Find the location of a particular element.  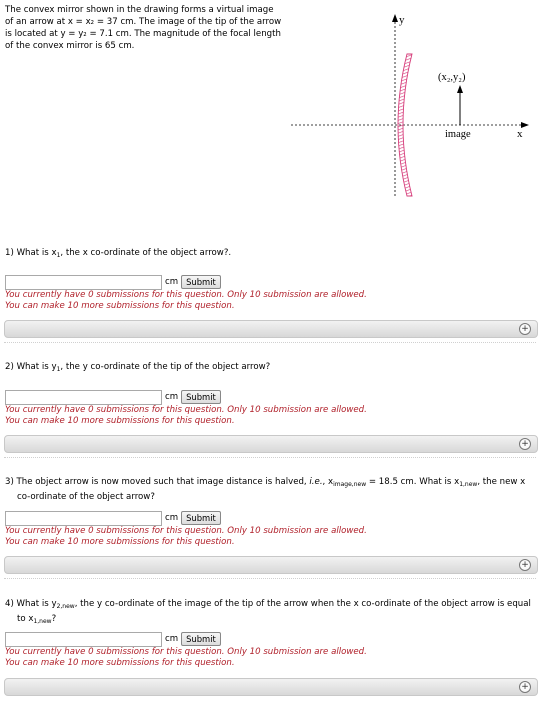

image-label: image is located at coordinates (458, 134).